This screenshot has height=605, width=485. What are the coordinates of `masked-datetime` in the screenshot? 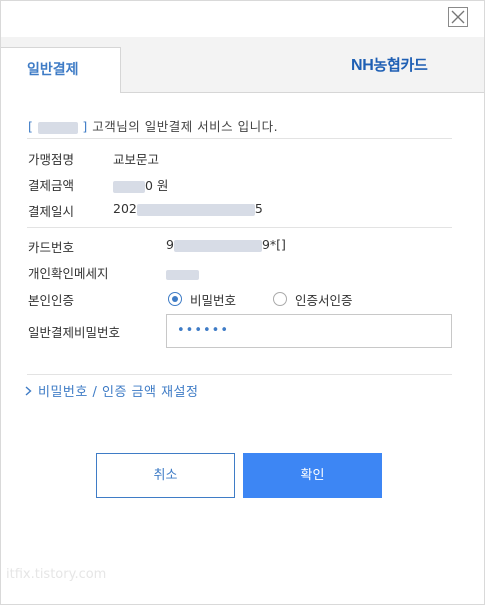 It's located at (195, 209).